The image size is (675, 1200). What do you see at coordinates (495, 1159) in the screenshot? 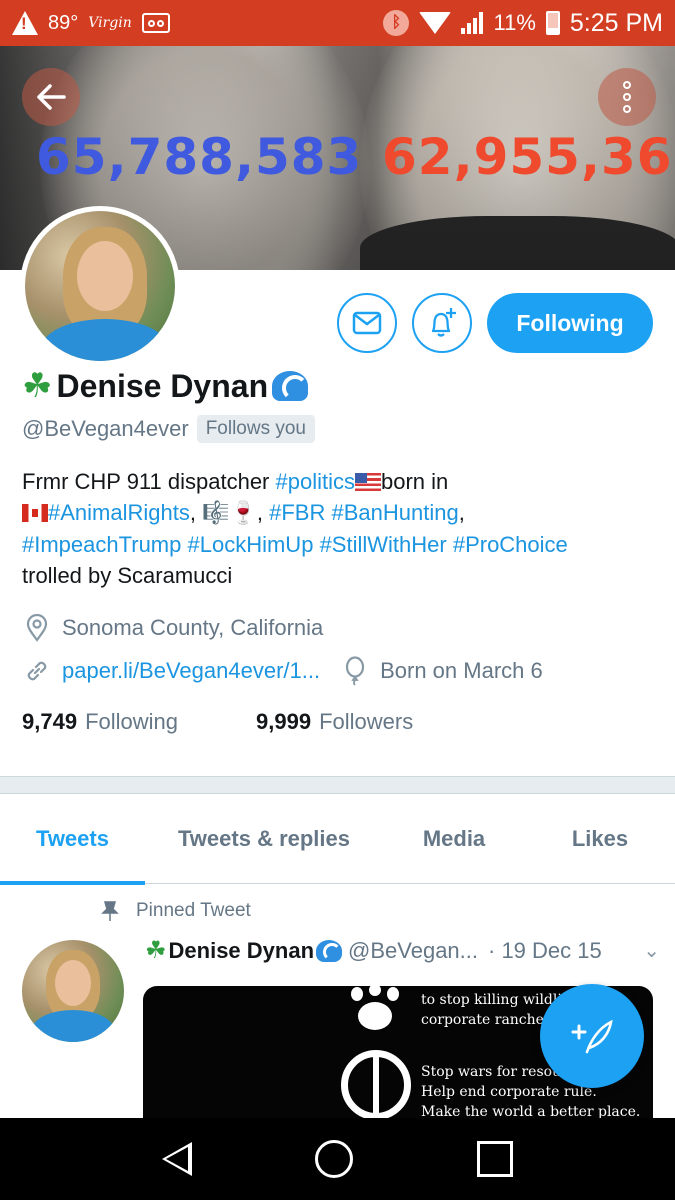
I see `nav-recent-apps-icon` at bounding box center [495, 1159].